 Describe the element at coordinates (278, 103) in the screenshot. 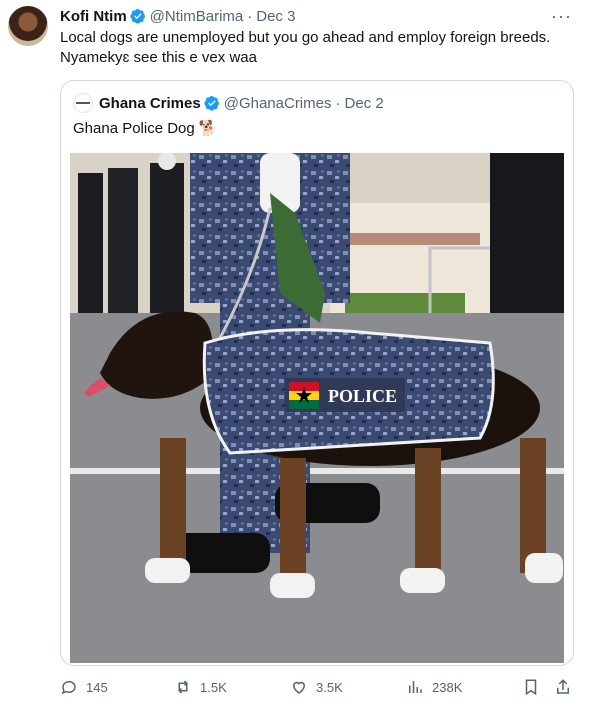

I see `quoted-author-handle: @GhanaCrimes` at that location.